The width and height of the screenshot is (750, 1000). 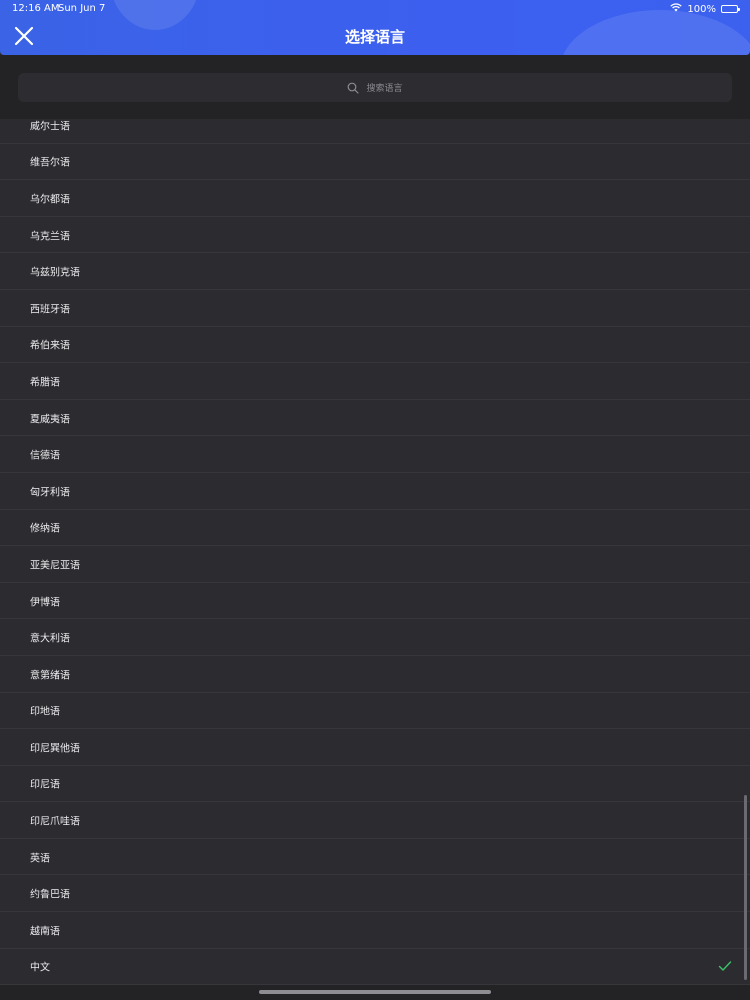 What do you see at coordinates (375, 601) in the screenshot?
I see `language-list-item: 伊博语` at bounding box center [375, 601].